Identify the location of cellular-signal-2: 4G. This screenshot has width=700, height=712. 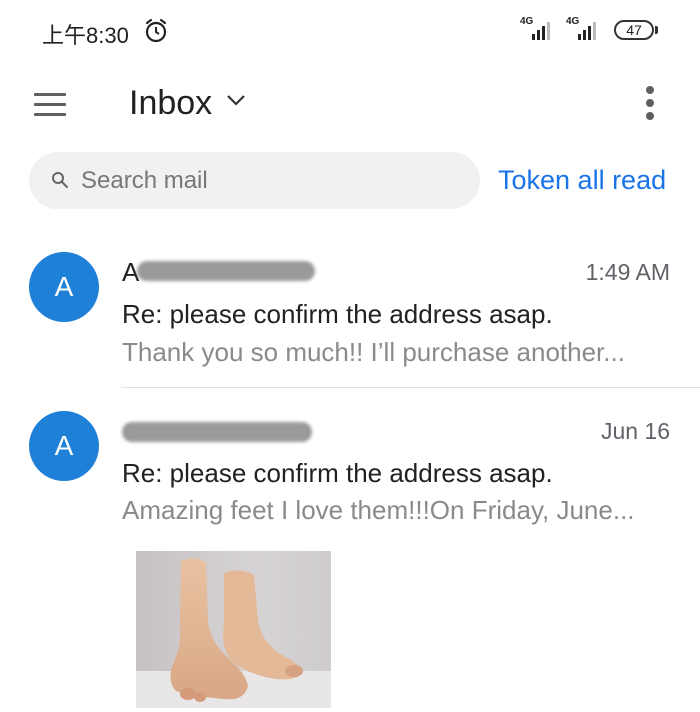
(586, 30).